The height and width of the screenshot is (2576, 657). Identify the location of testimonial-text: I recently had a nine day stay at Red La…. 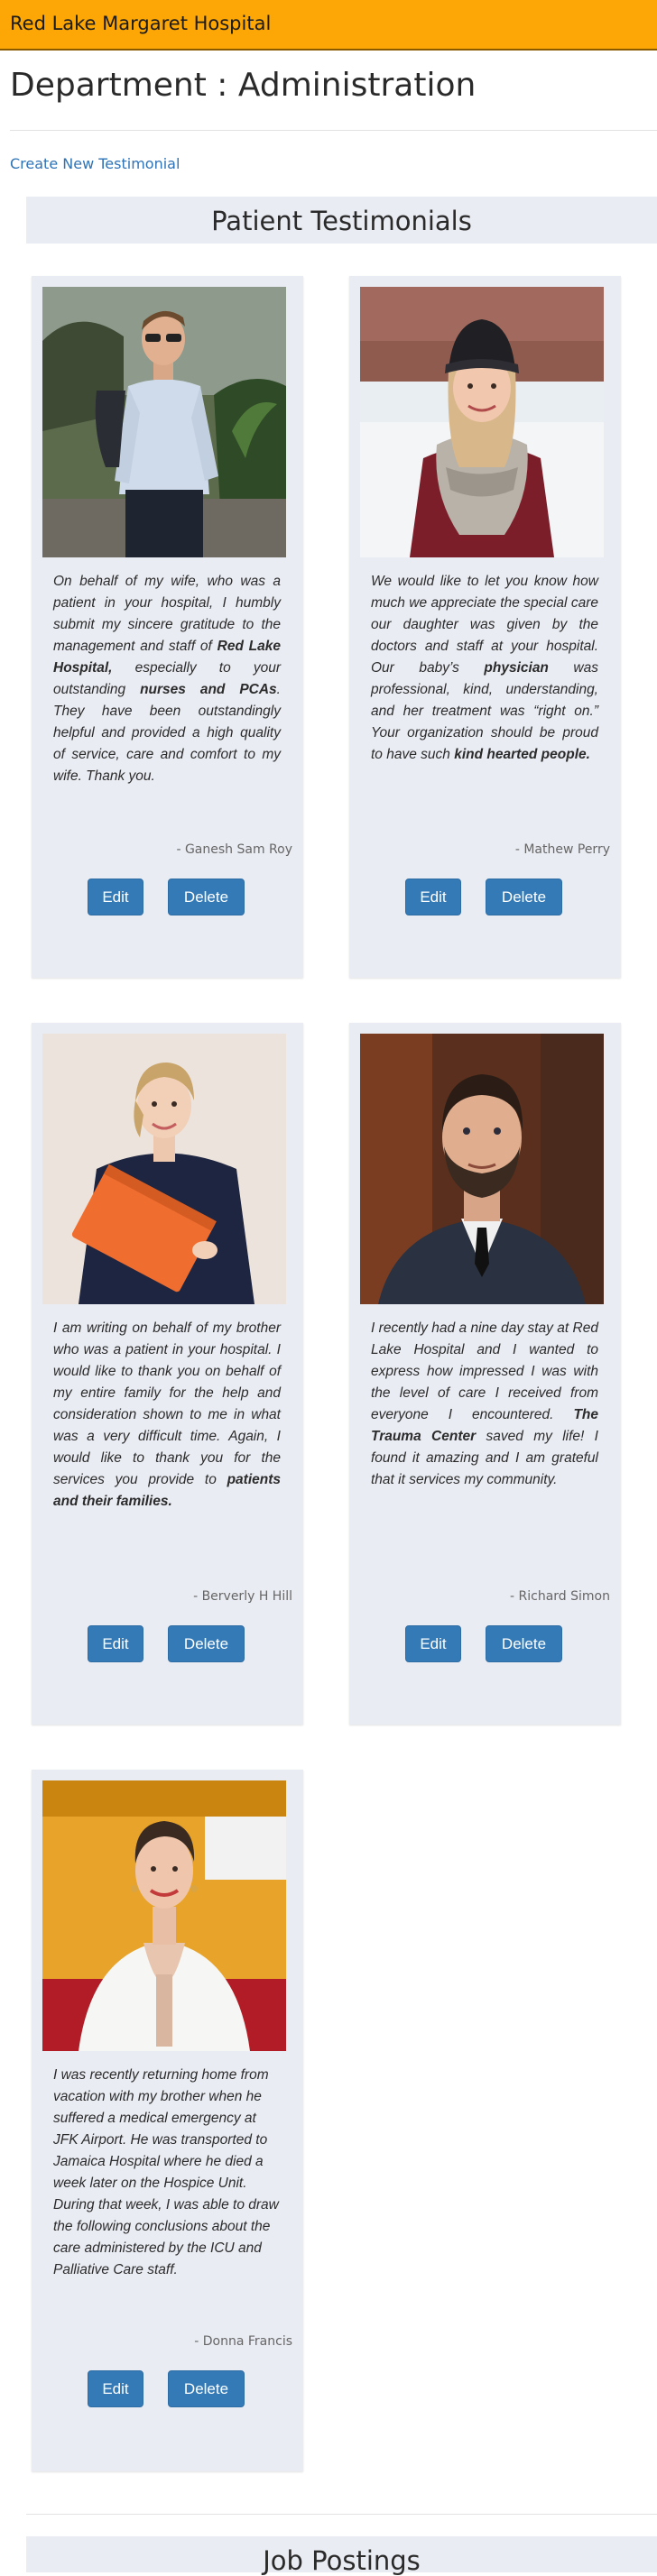
(484, 1403).